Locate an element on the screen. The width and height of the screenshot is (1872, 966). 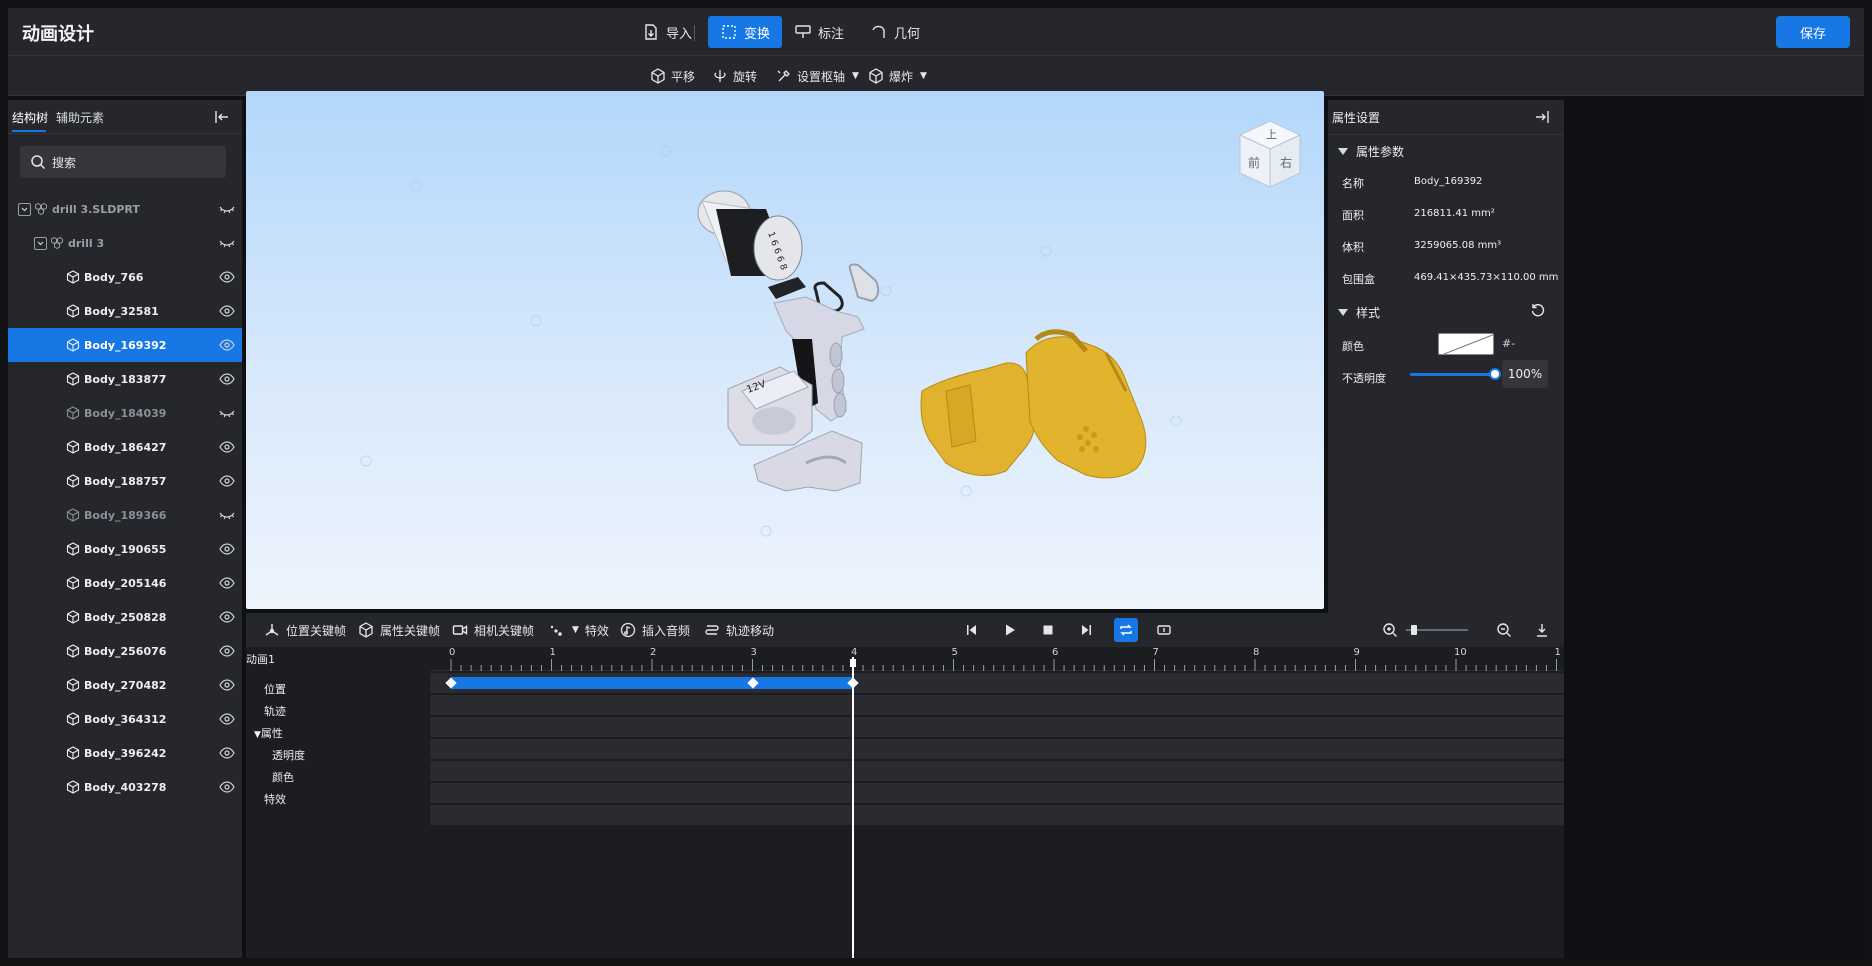
tree-row: drill 3.SLDPRT is located at coordinates (125, 209).